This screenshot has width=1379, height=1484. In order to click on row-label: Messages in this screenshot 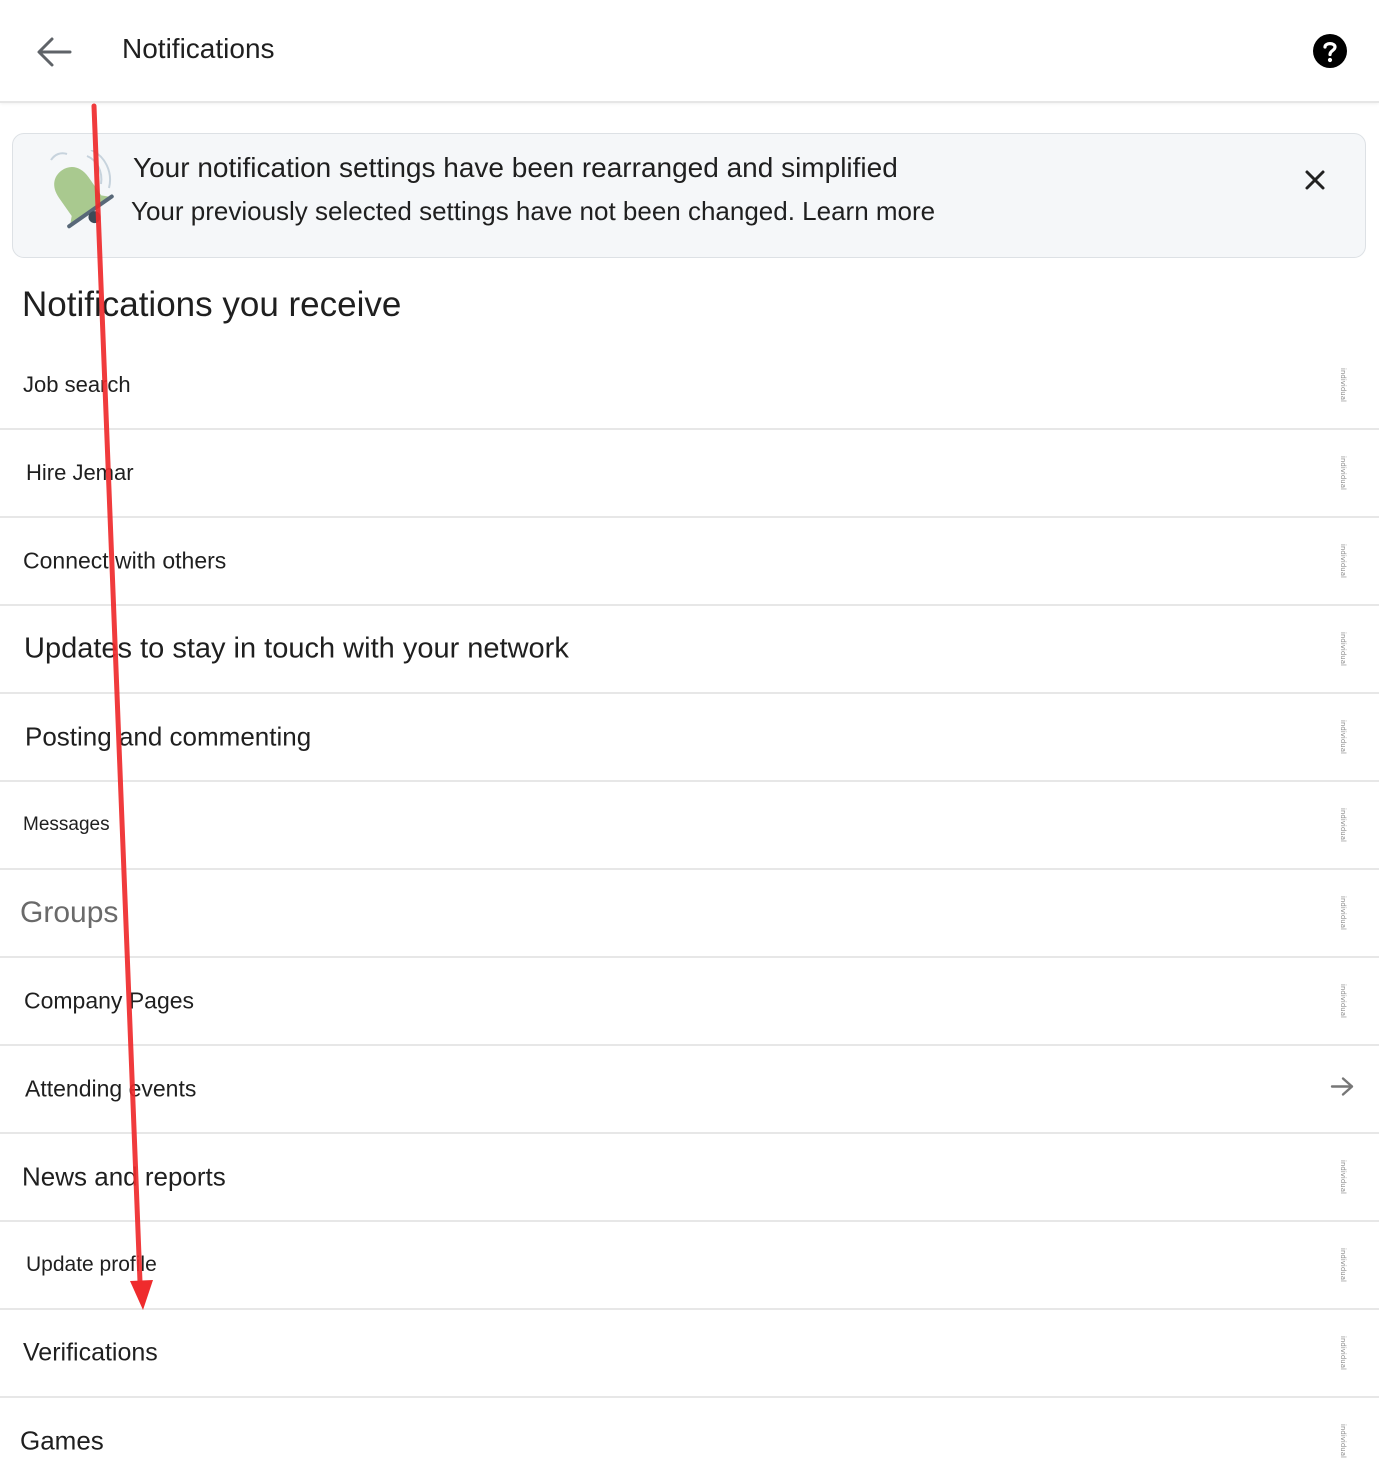, I will do `click(66, 824)`.